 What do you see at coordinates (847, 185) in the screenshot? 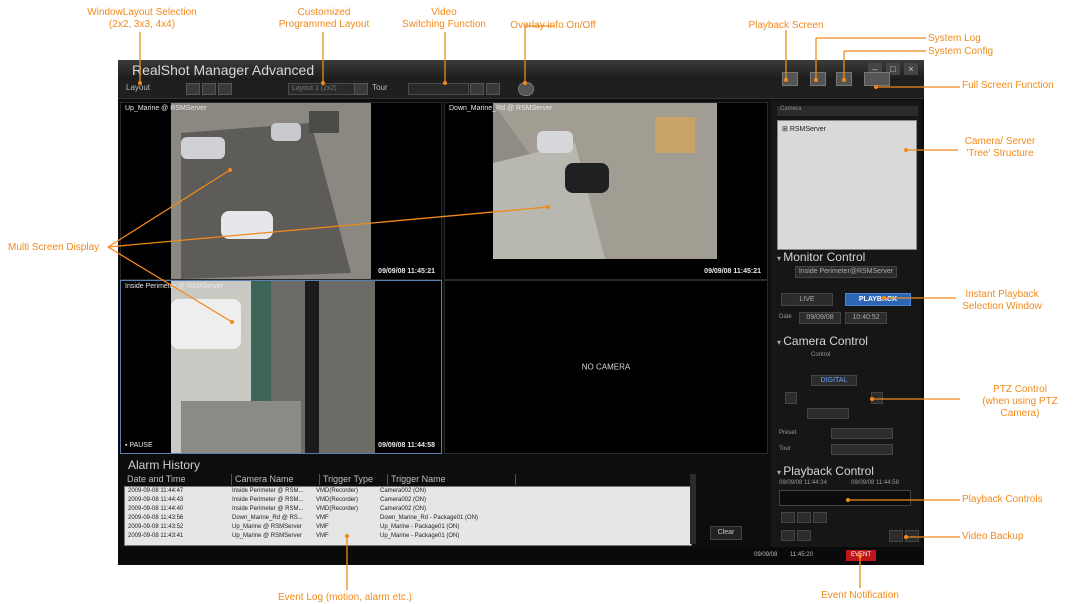
I see `camera-tree: ⊞ RSMServer` at bounding box center [847, 185].